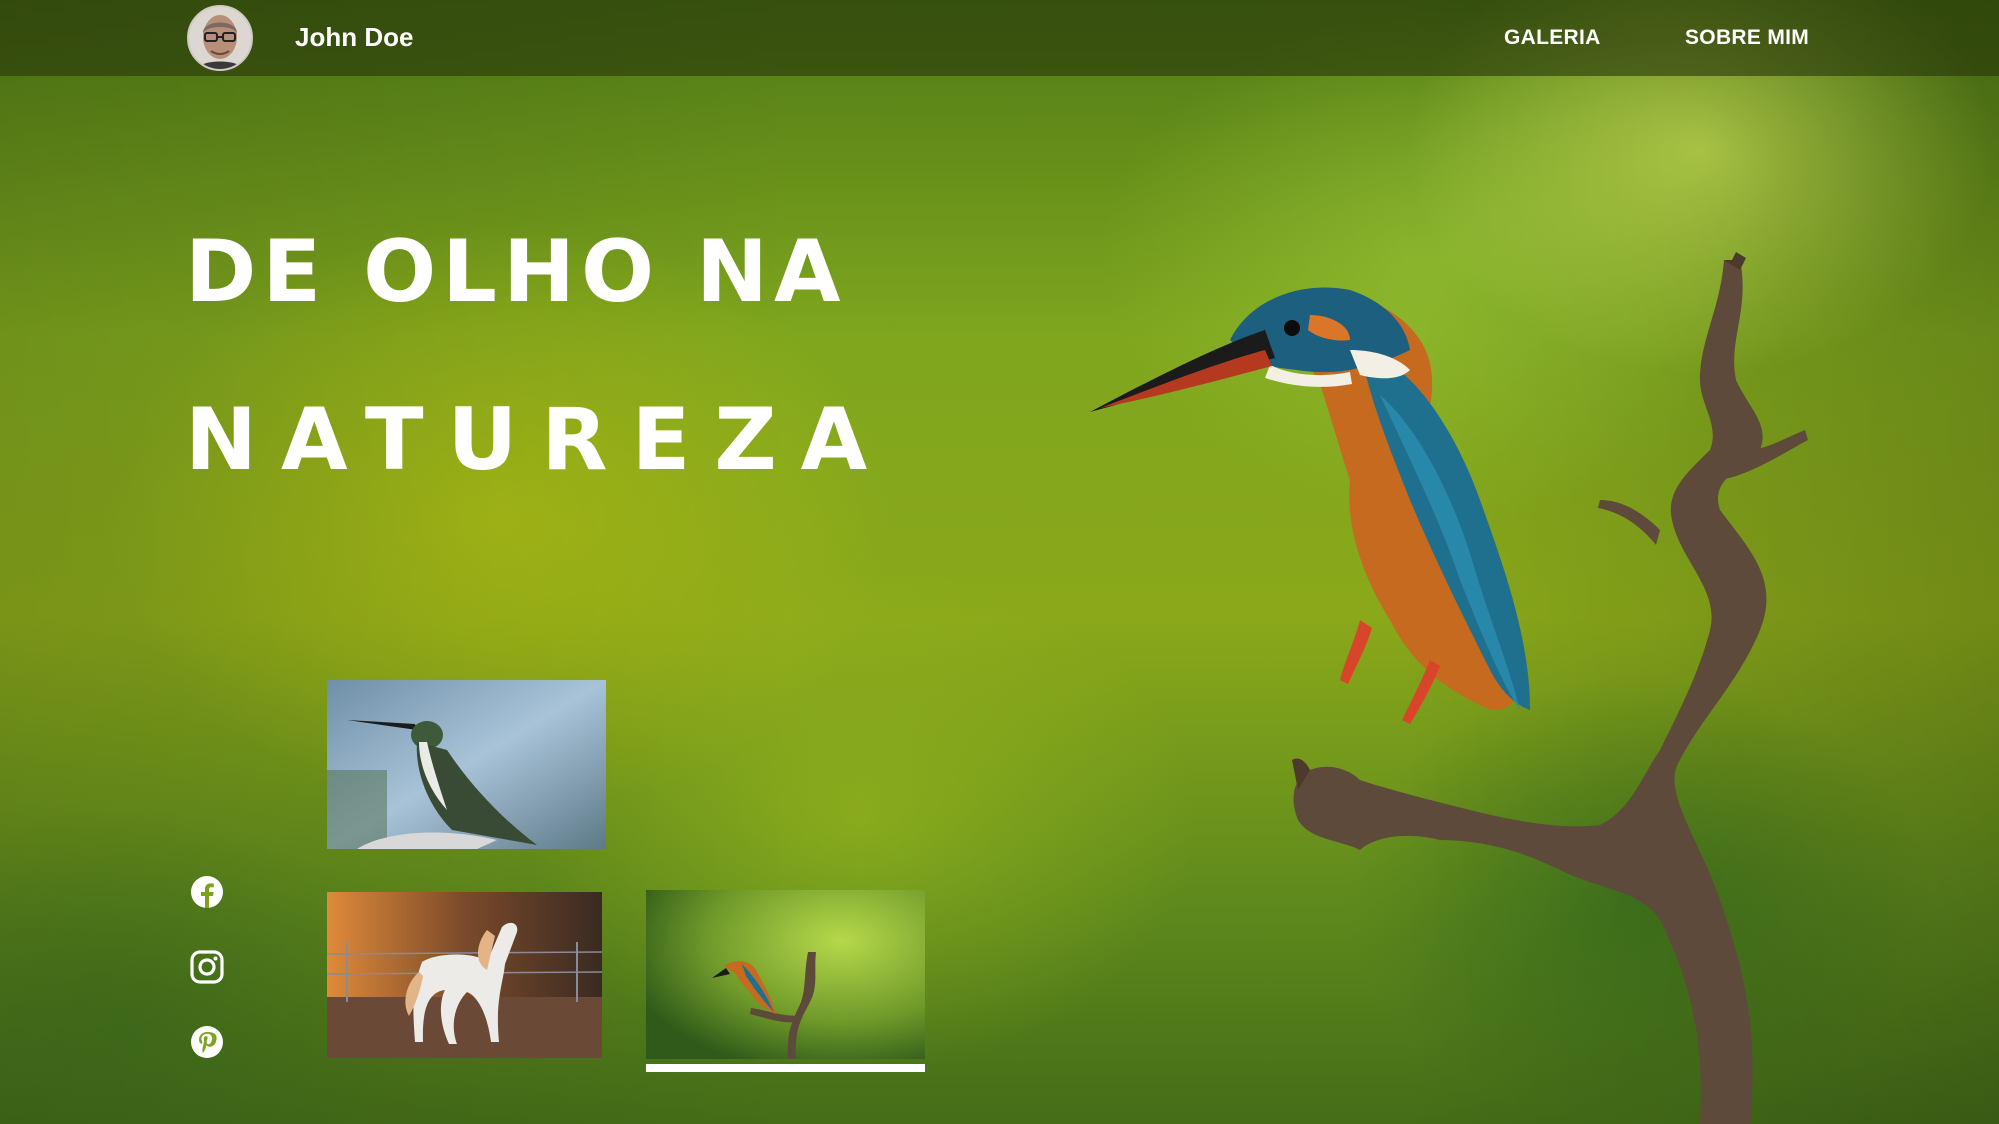 This screenshot has width=1999, height=1124. I want to click on gallery-thumbnail-horse, so click(464, 975).